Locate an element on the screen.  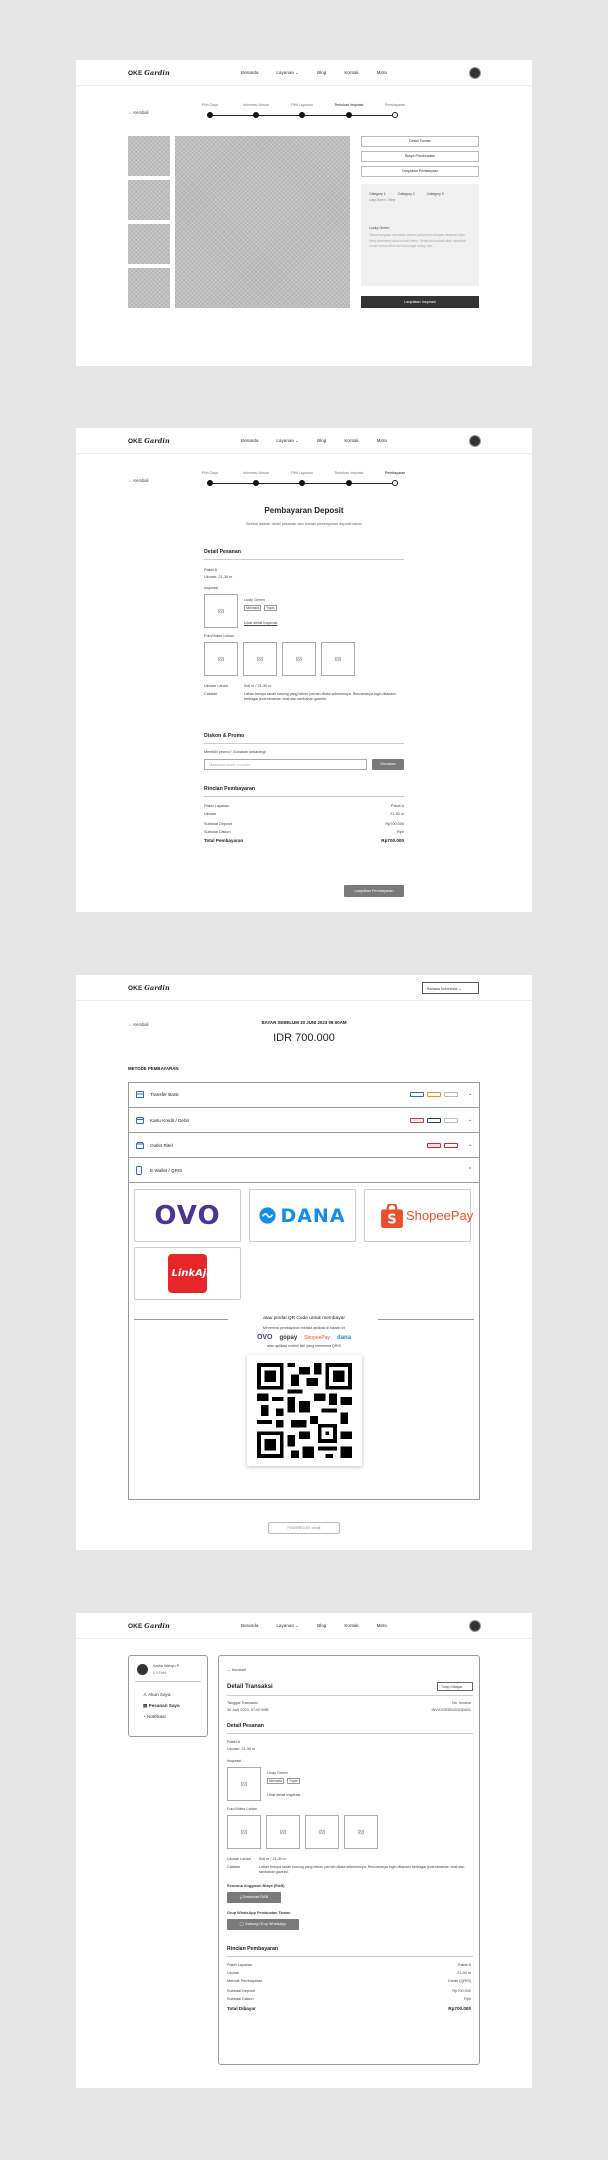
method-kartu-kredit: Kartu Kredit / Debit ⌄ is located at coordinates (304, 1119).